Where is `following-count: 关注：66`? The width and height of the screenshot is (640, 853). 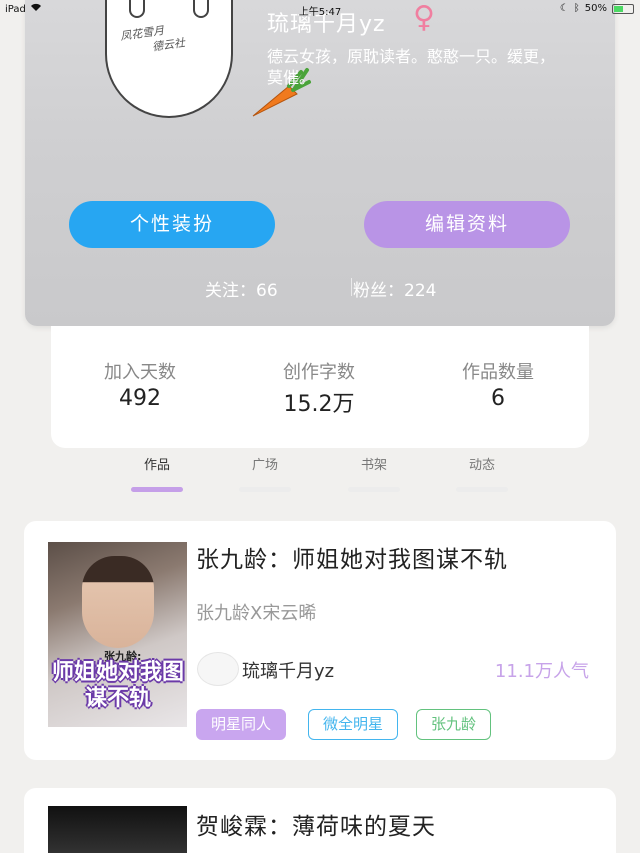 following-count: 关注：66 is located at coordinates (241, 288).